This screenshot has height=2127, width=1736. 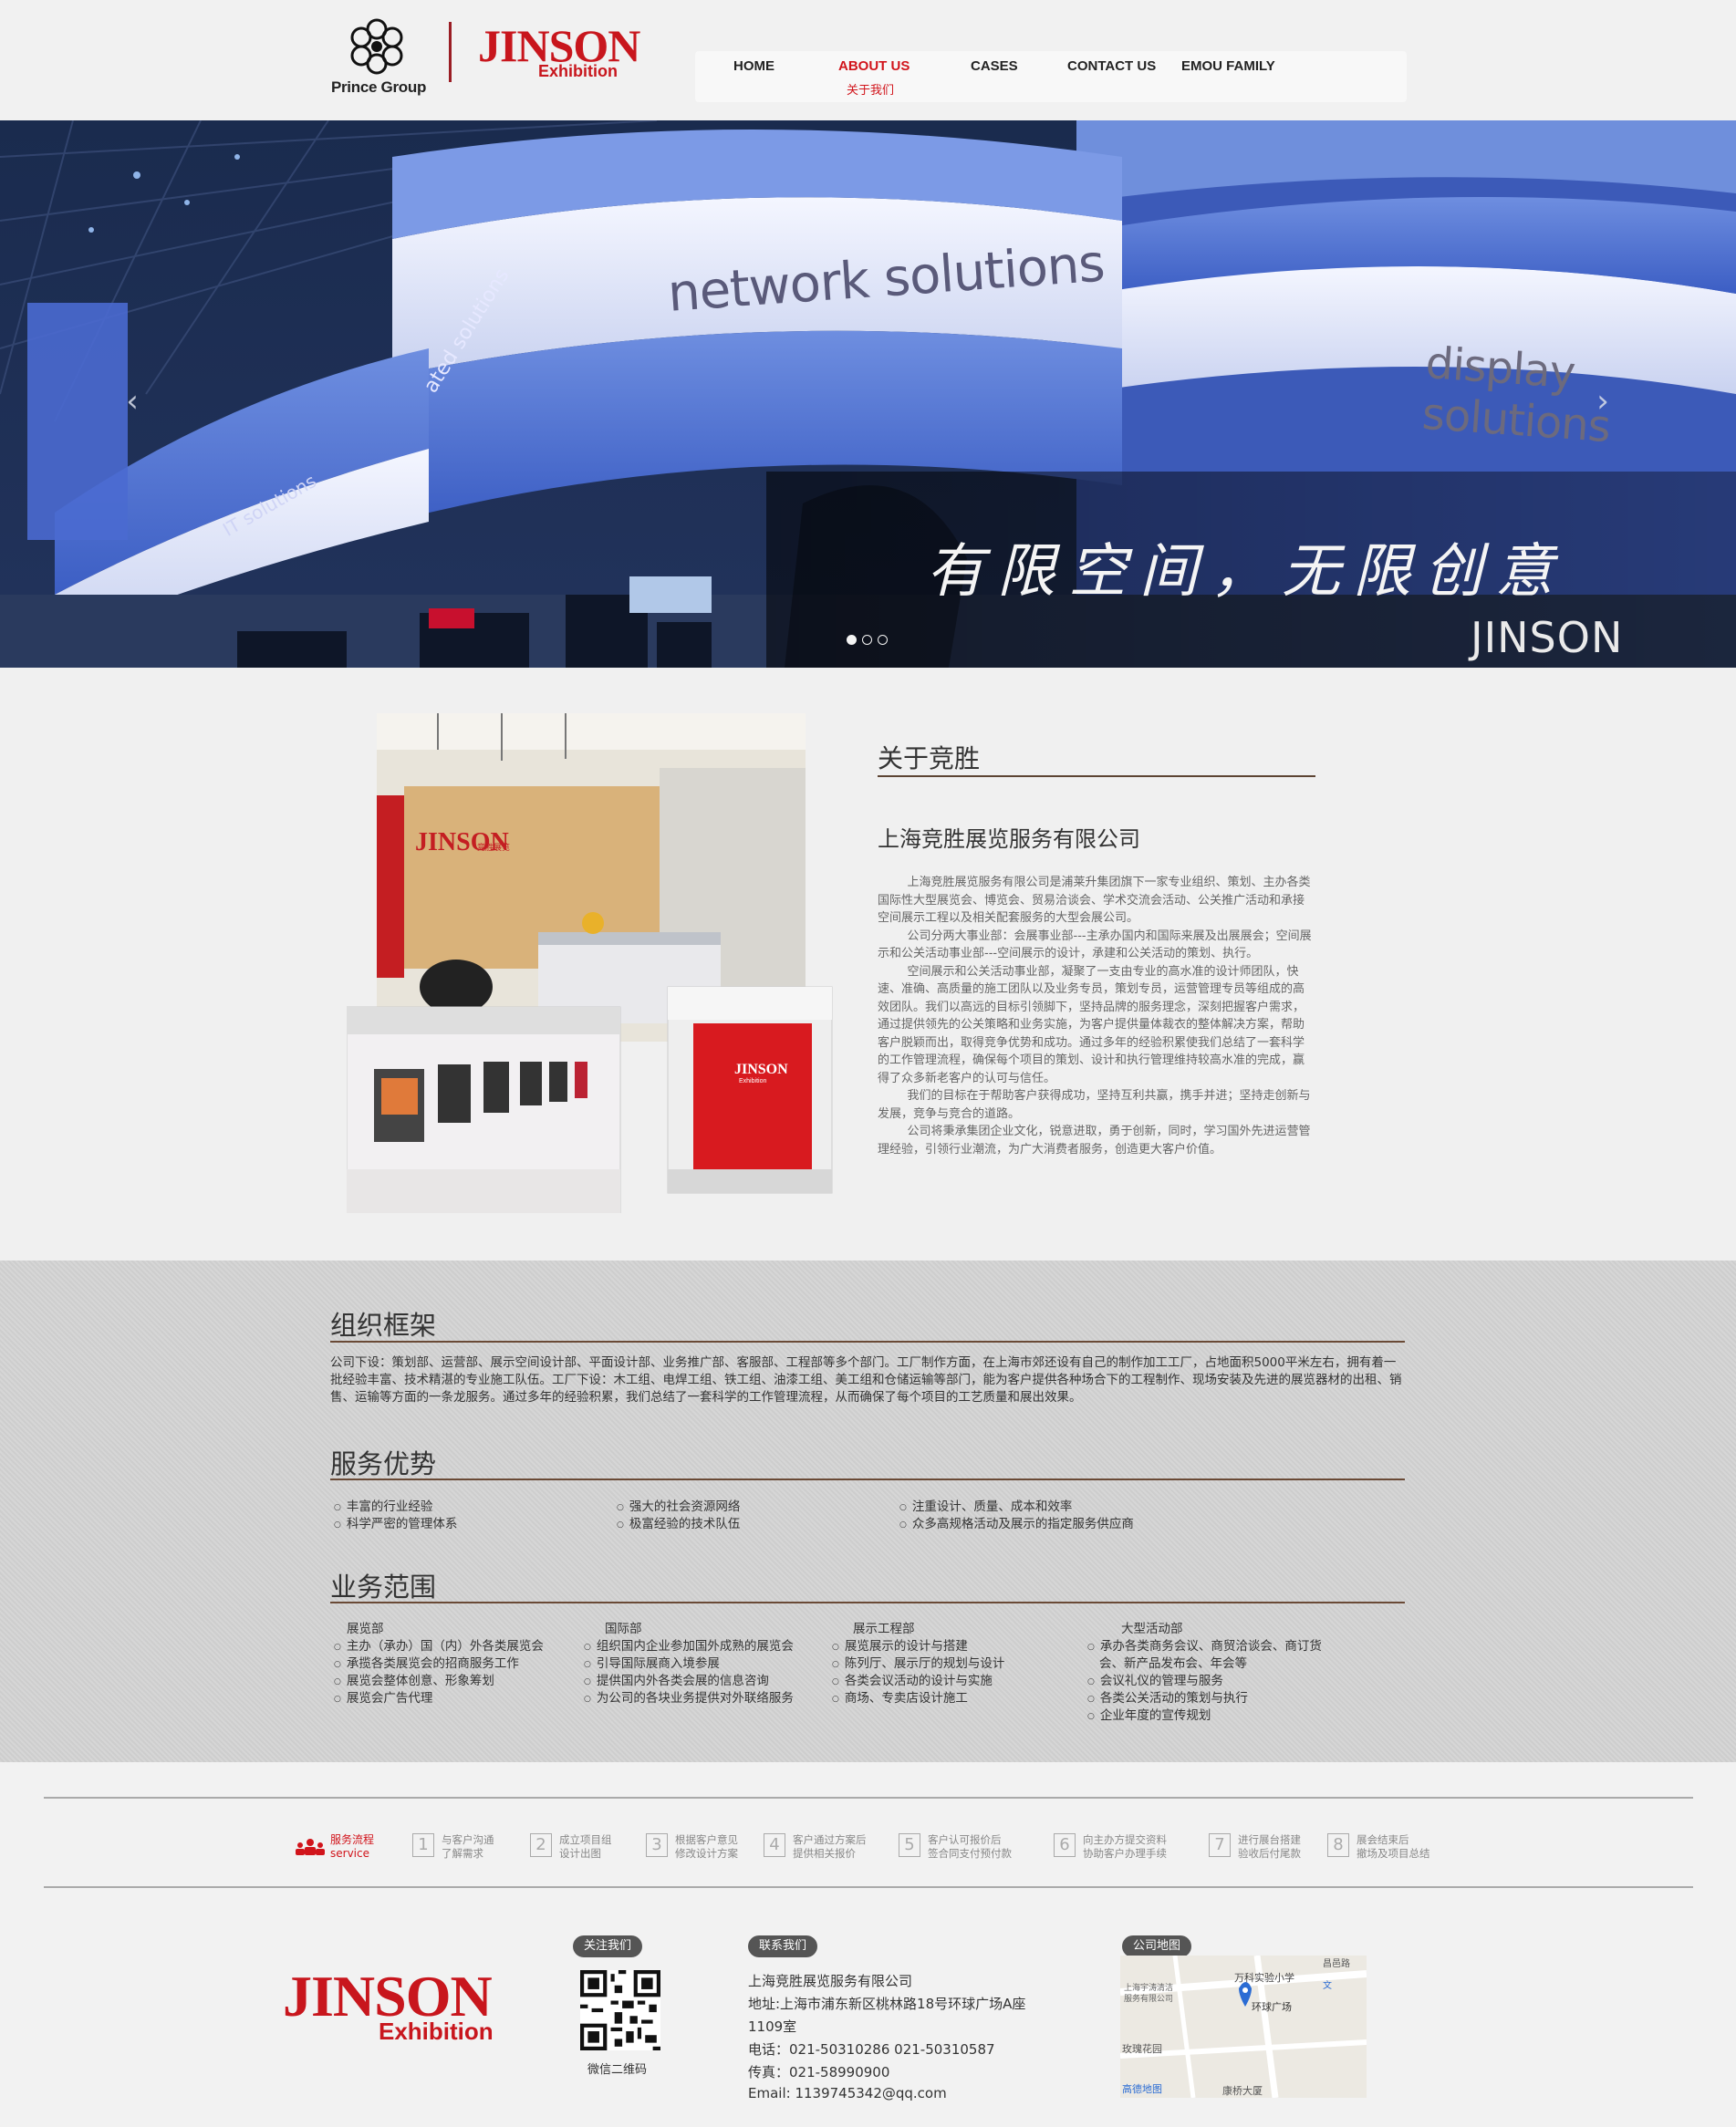 I want to click on process-step-number: 3, so click(x=657, y=1845).